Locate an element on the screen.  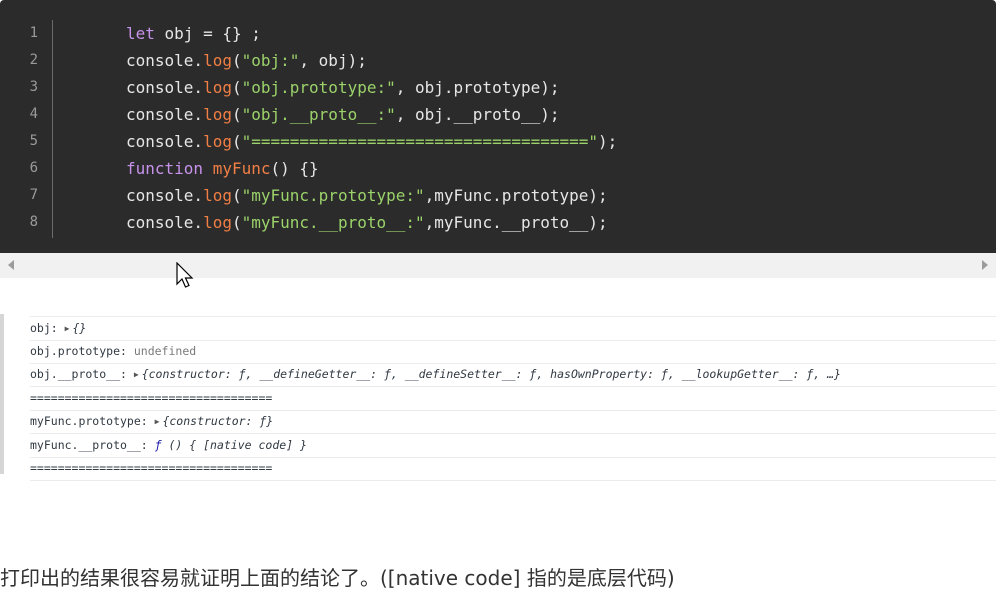
line-number: 3 is located at coordinates (33, 87).